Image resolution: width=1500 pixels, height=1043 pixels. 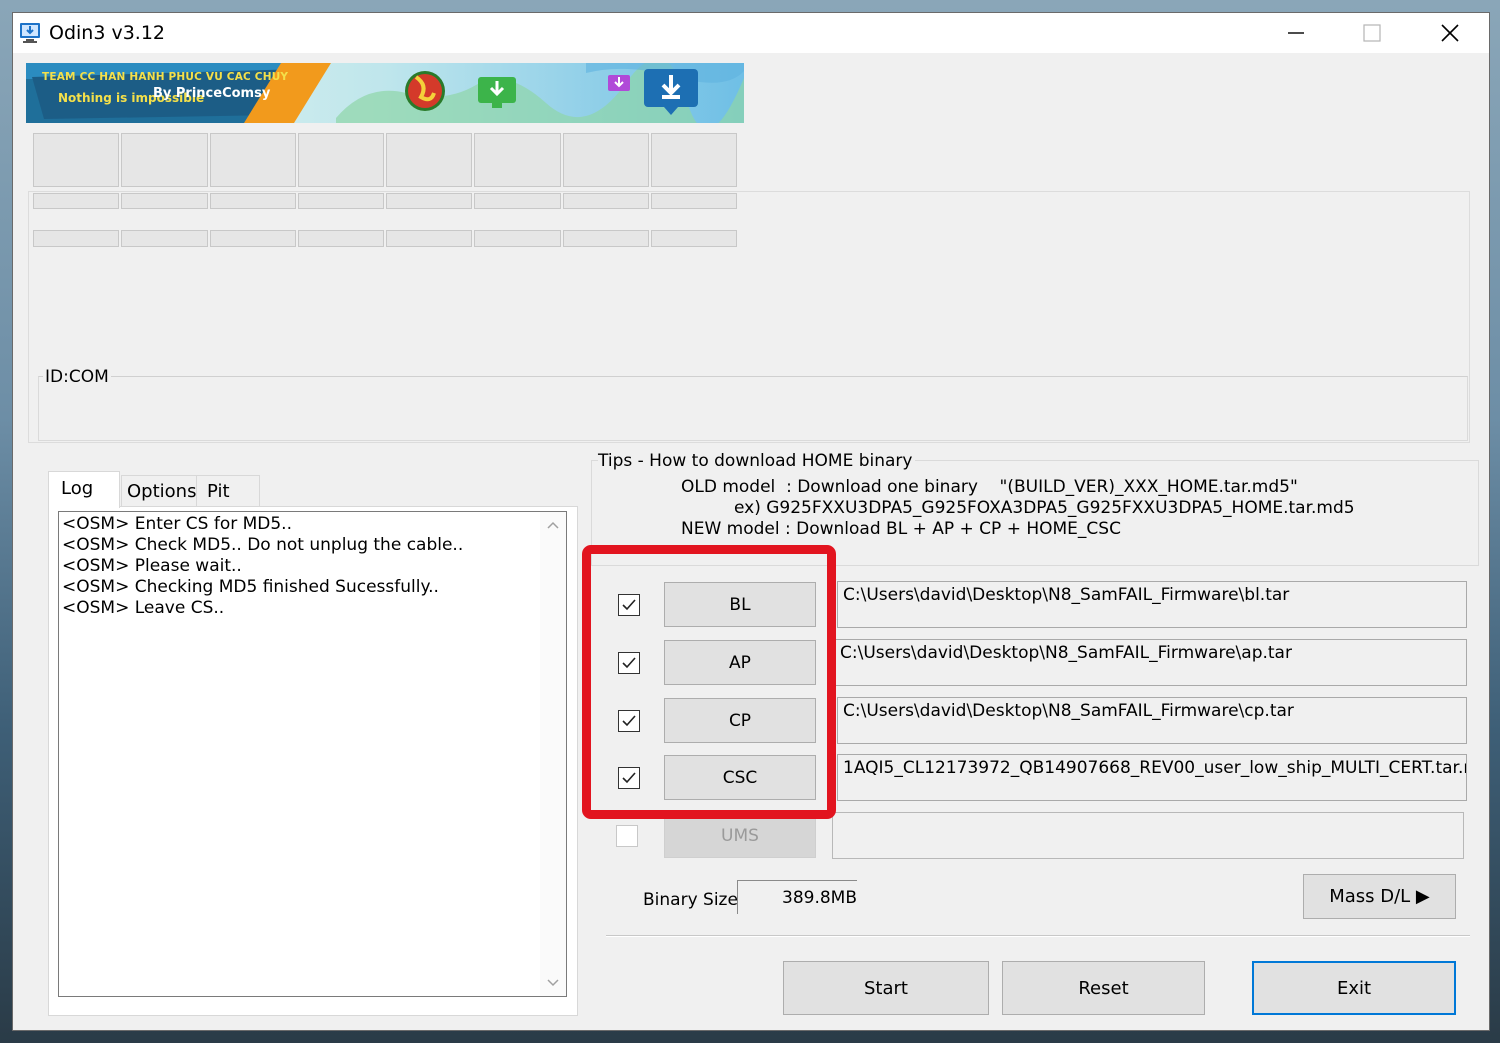 I want to click on minimize-icon, so click(x=1296, y=33).